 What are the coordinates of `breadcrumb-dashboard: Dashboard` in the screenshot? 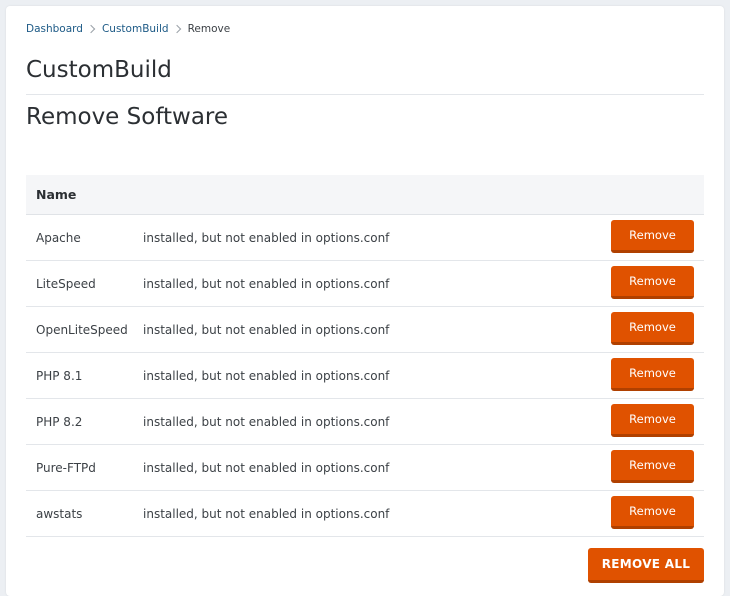 It's located at (54, 29).